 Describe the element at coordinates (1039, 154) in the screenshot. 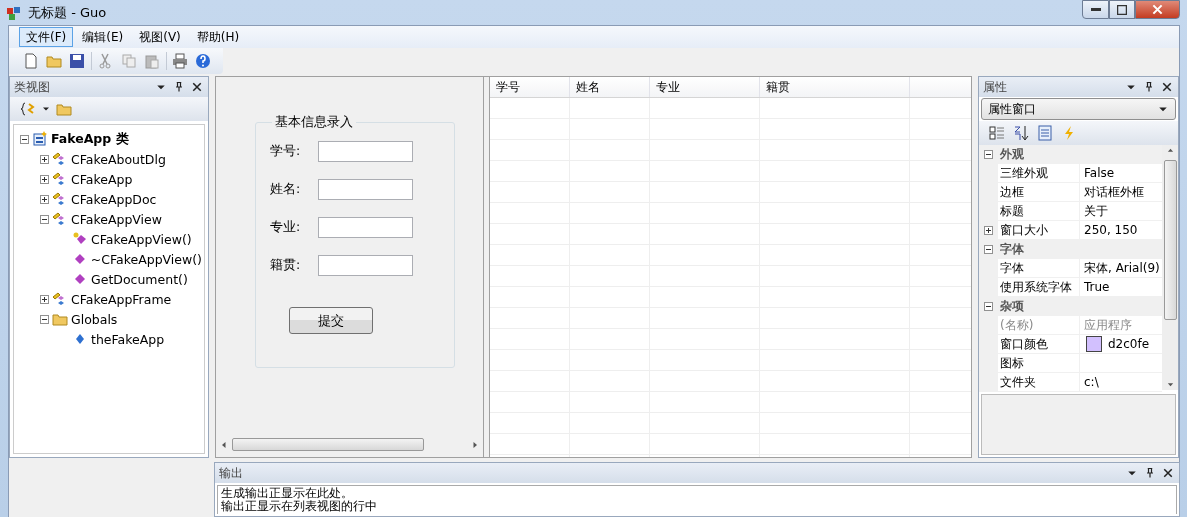

I see `category-name: 外观` at that location.